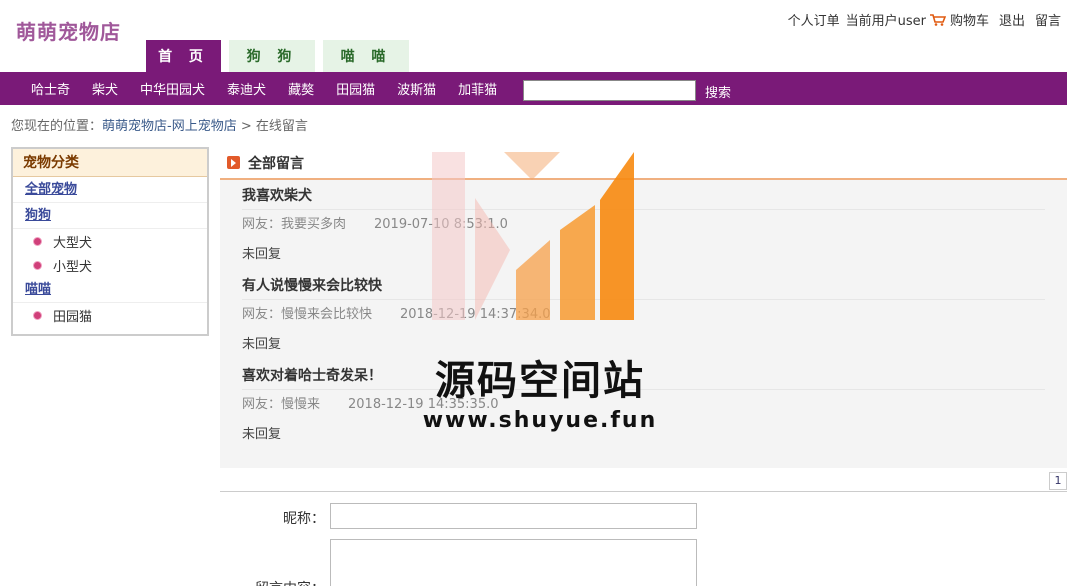 Image resolution: width=1067 pixels, height=586 pixels. Describe the element at coordinates (718, 91) in the screenshot. I see `search-button: 搜索` at that location.